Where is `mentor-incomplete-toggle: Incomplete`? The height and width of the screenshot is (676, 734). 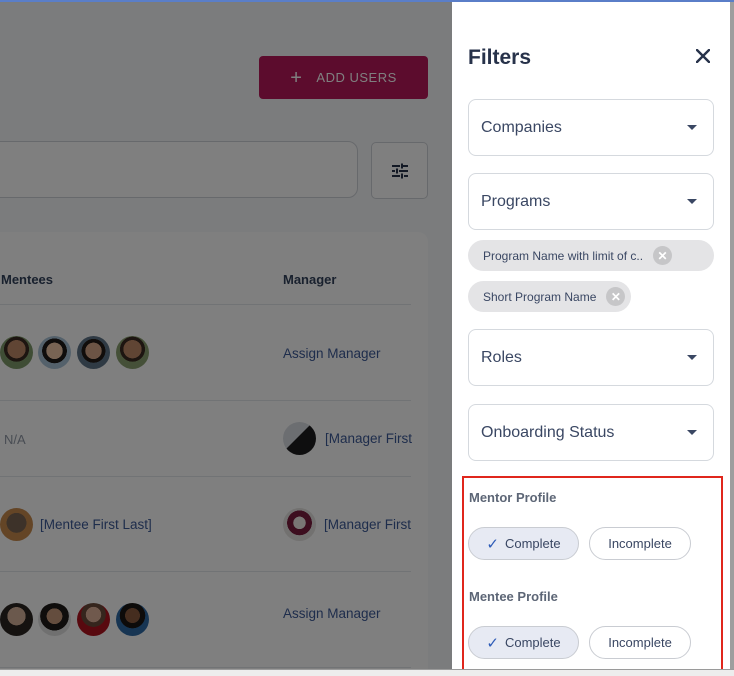 mentor-incomplete-toggle: Incomplete is located at coordinates (640, 543).